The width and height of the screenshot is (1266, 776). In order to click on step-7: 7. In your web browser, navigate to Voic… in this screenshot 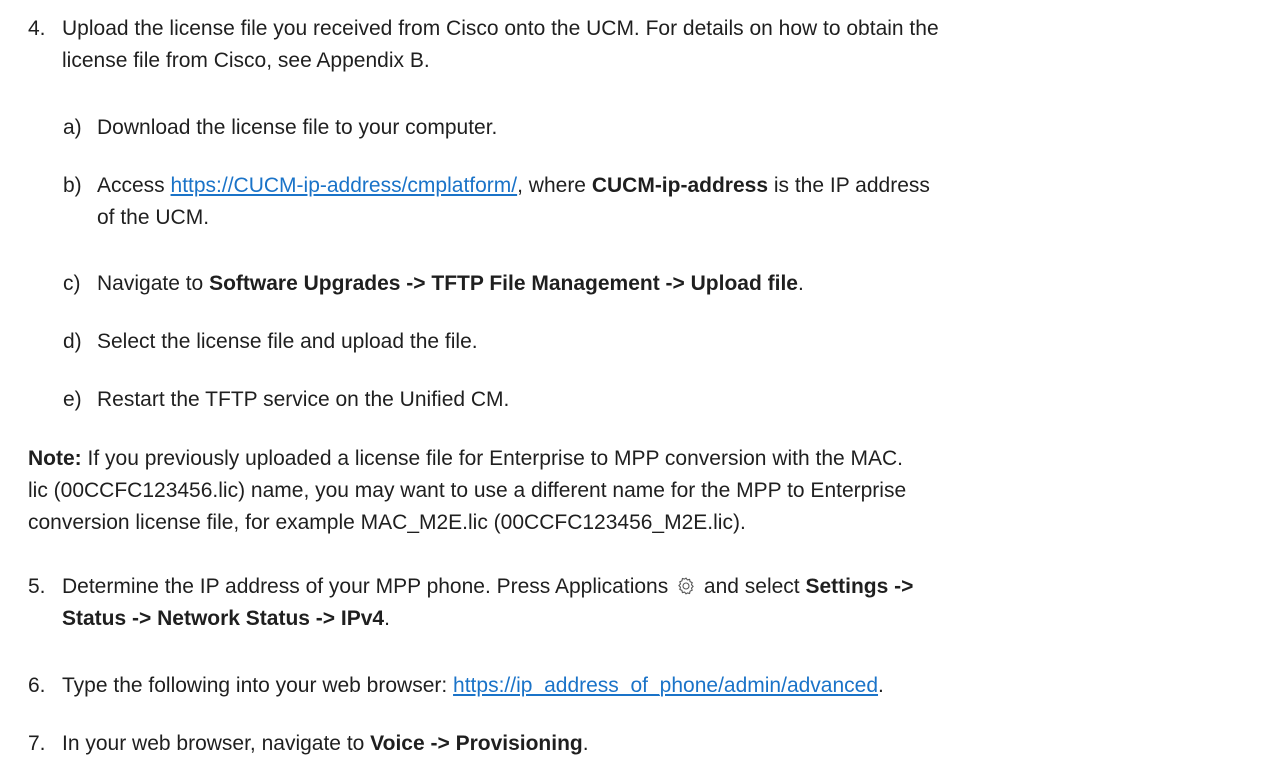, I will do `click(635, 744)`.